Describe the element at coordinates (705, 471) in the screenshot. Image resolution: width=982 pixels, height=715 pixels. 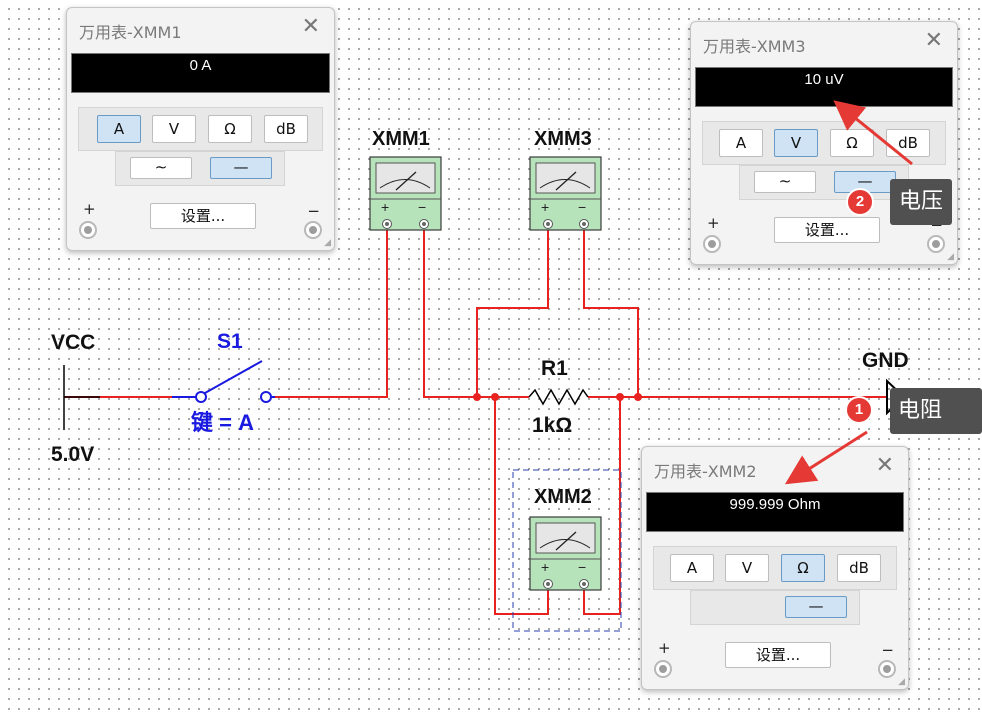
I see `panel-title: 万用表-XMM2` at that location.